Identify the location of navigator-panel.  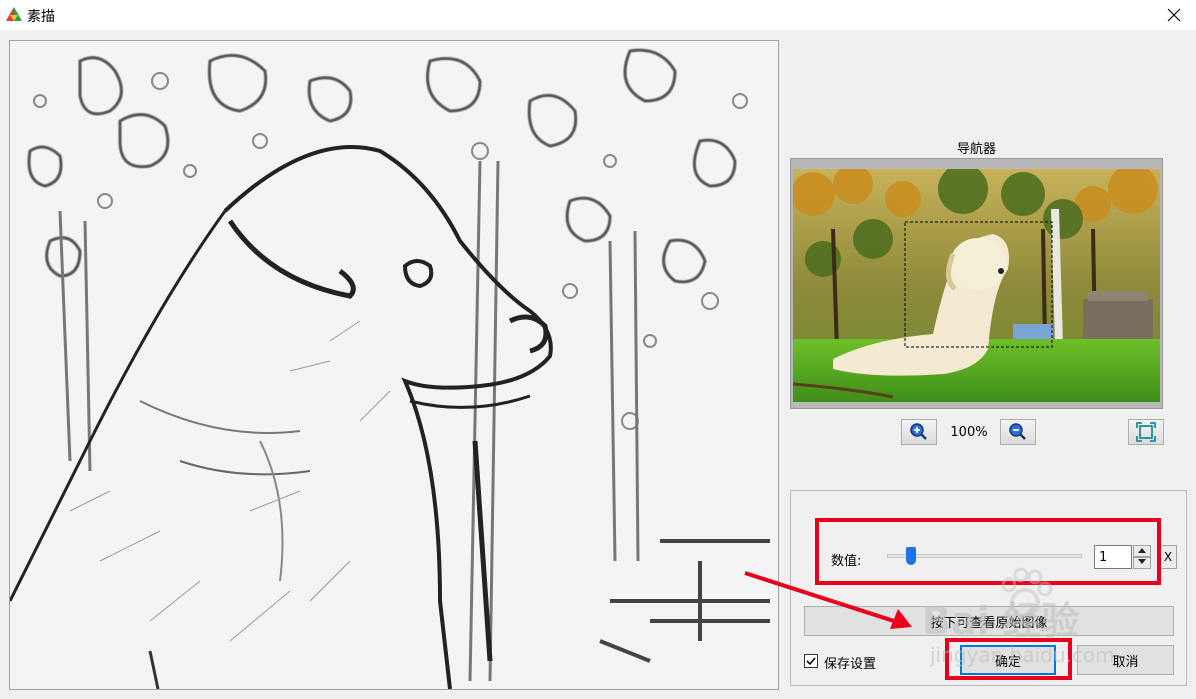
(976, 283).